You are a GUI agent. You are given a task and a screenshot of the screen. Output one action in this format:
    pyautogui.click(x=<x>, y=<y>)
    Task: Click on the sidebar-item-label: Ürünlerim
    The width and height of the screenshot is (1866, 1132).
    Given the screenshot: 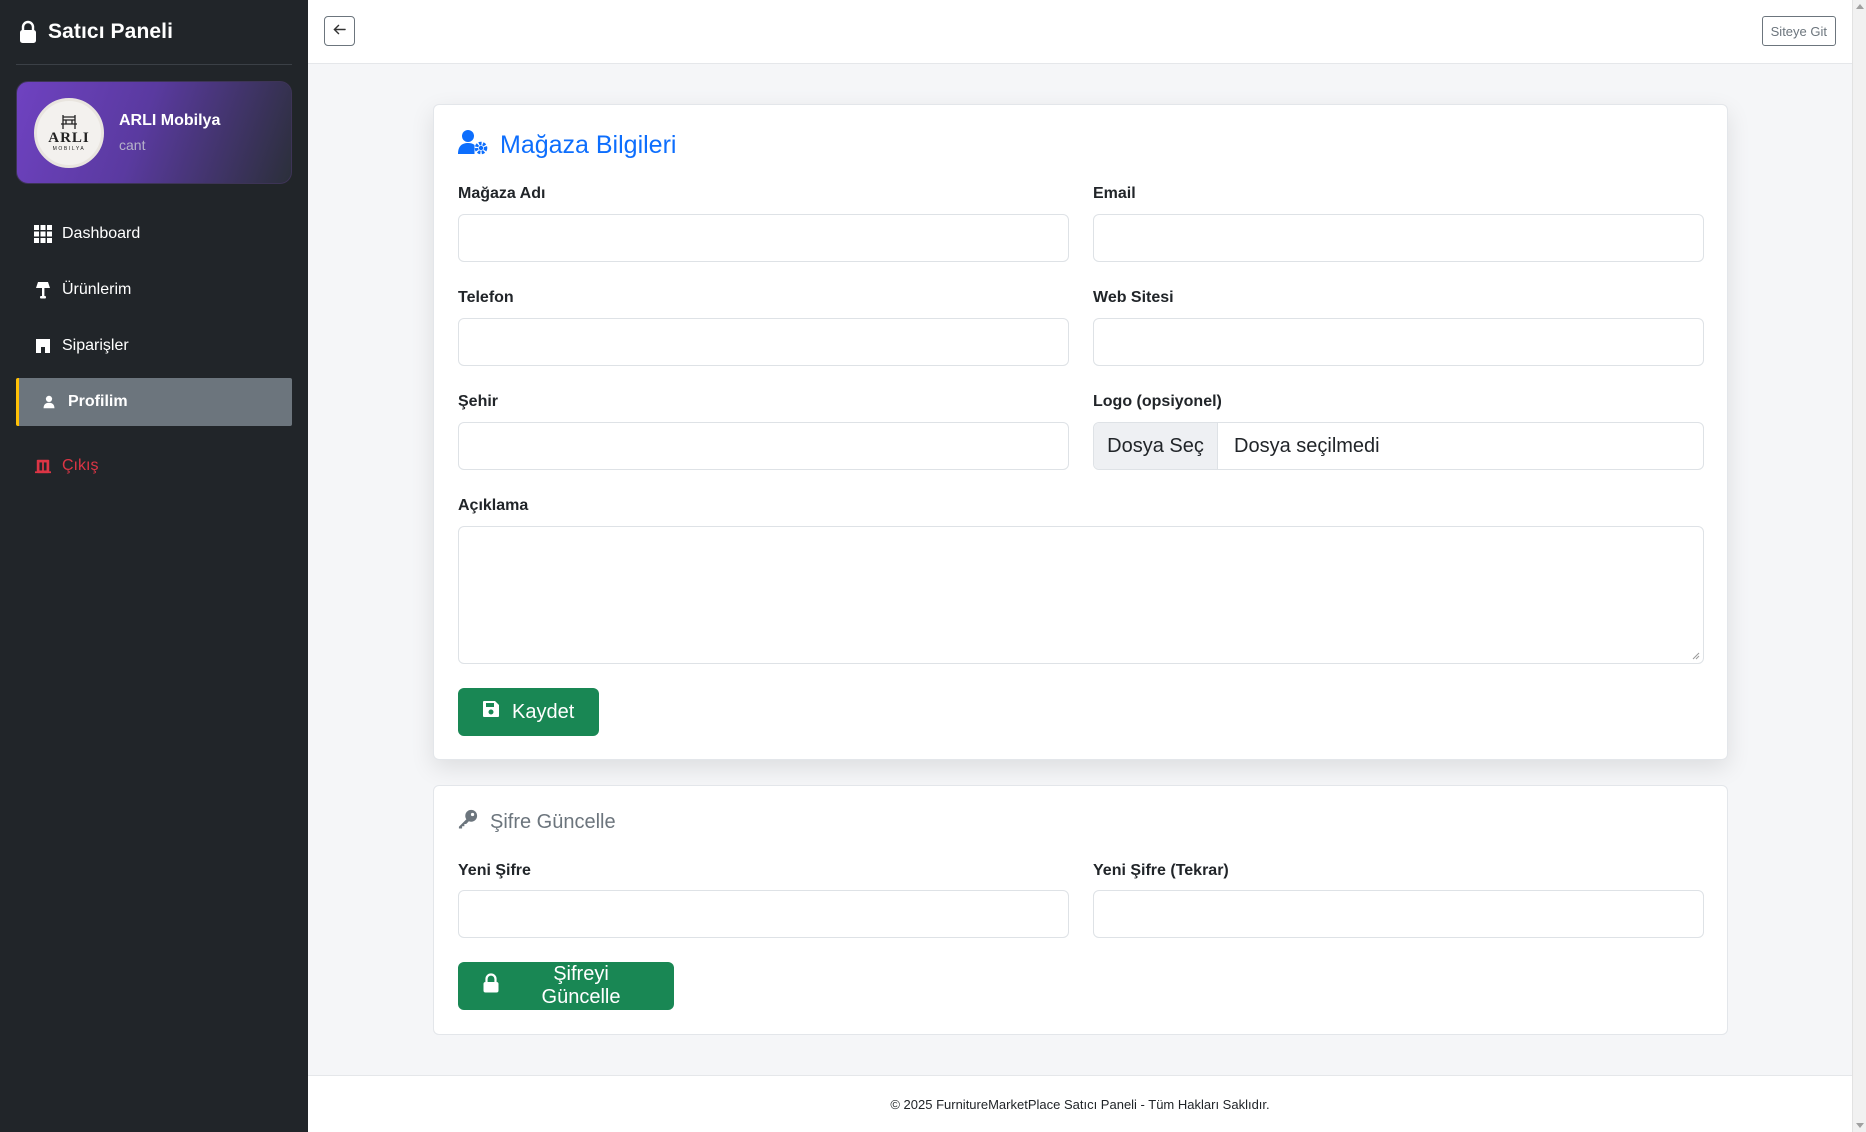 What is the action you would take?
    pyautogui.click(x=97, y=289)
    